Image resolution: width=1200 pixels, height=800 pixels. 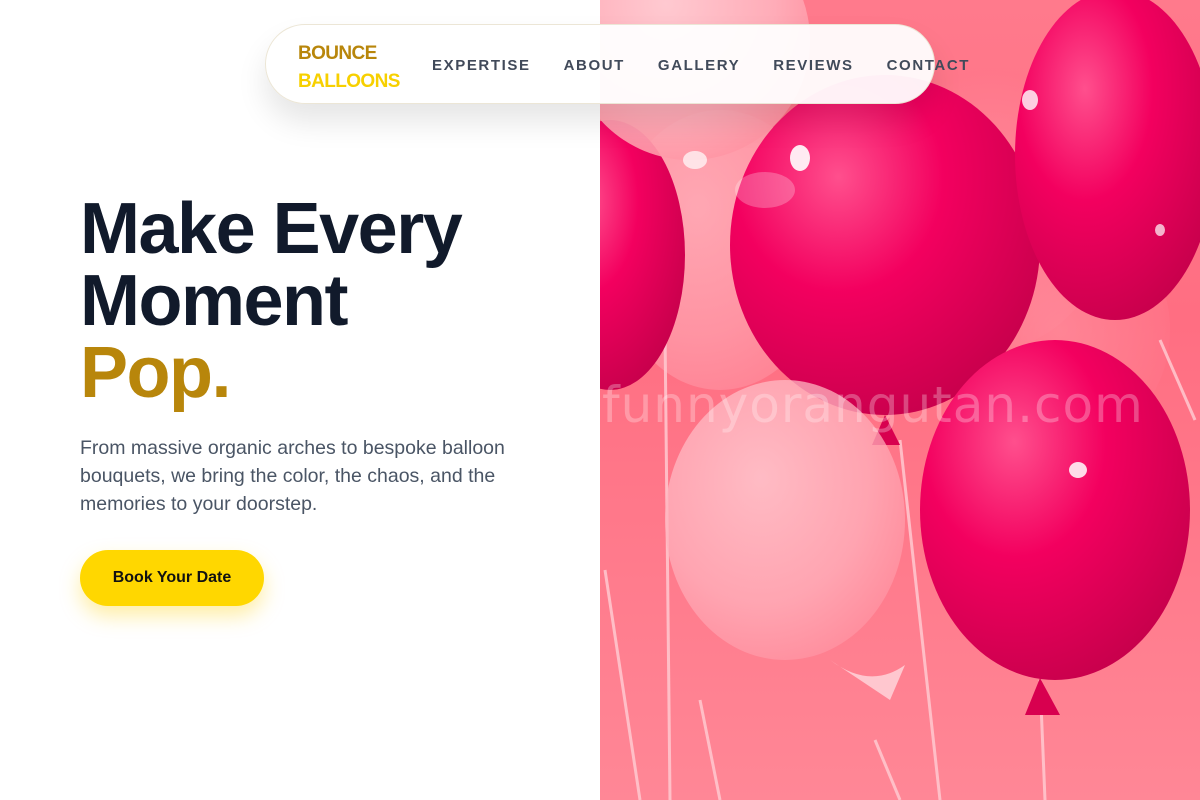 I want to click on hero-headline: Make Every Moment Pop., so click(x=271, y=301).